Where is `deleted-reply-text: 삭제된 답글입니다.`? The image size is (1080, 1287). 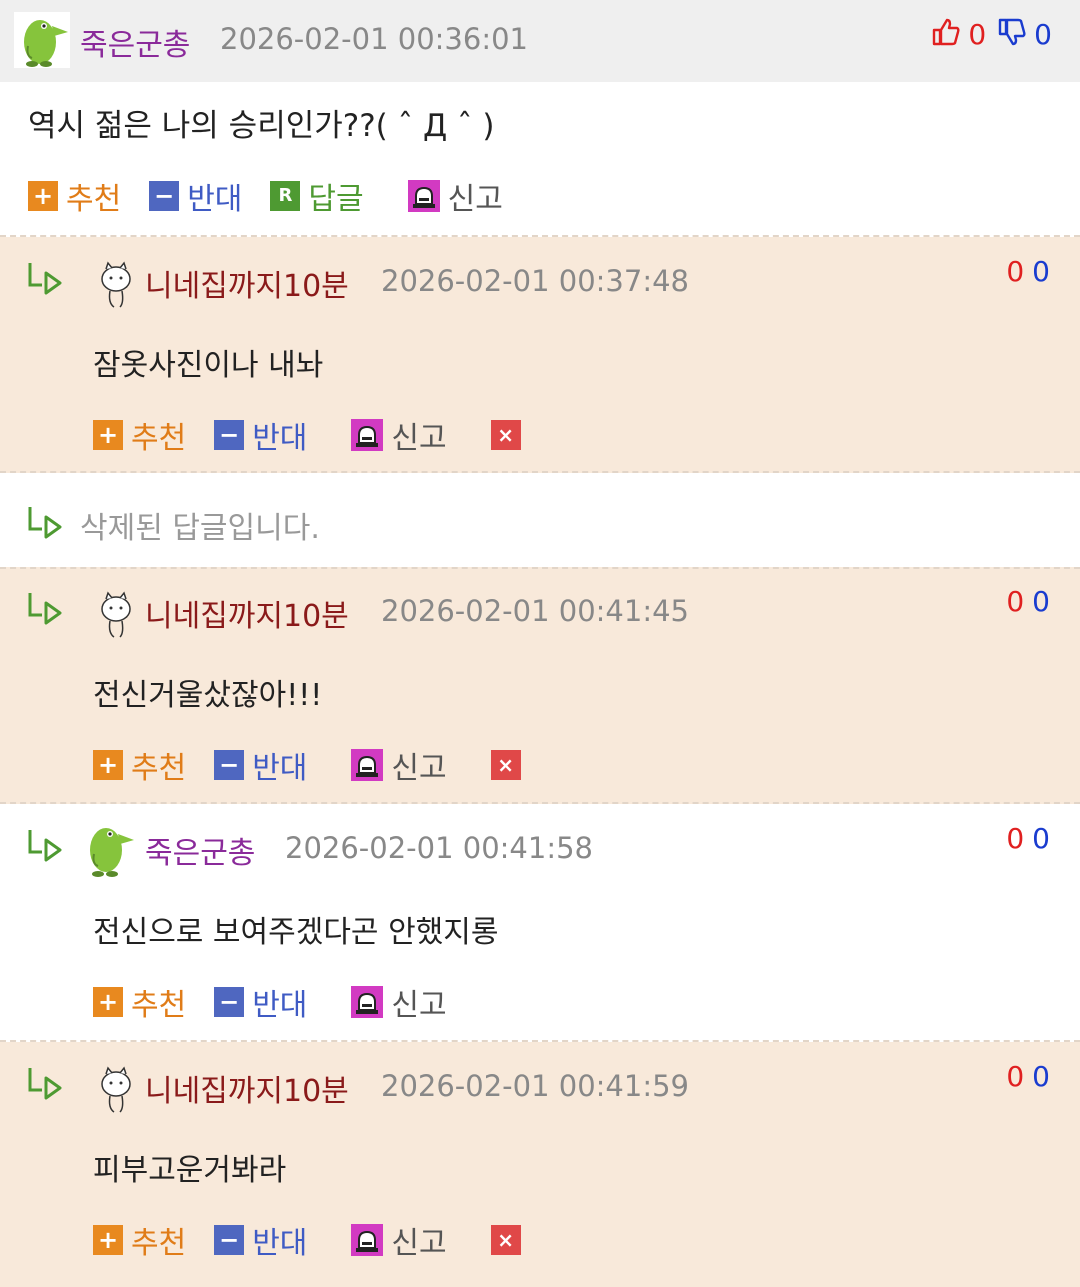
deleted-reply-text: 삭제된 답글입니다. is located at coordinates (200, 528).